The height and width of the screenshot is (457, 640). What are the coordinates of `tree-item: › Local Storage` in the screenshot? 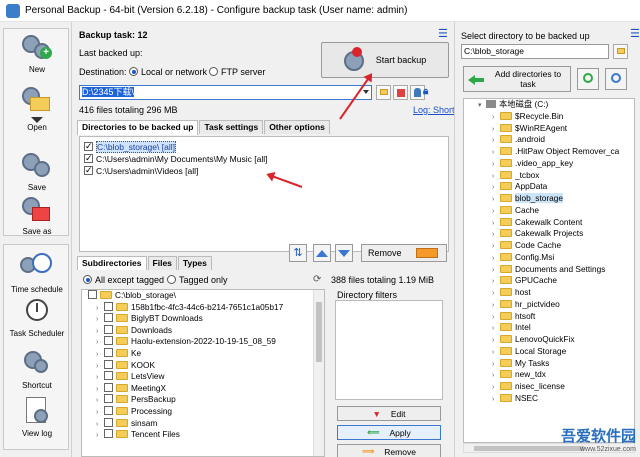 It's located at (549, 352).